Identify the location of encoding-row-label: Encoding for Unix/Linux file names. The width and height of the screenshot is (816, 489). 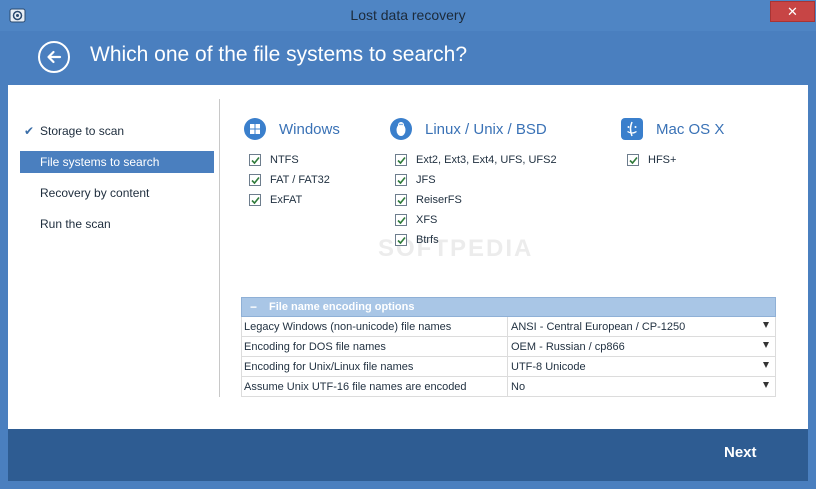
(329, 367).